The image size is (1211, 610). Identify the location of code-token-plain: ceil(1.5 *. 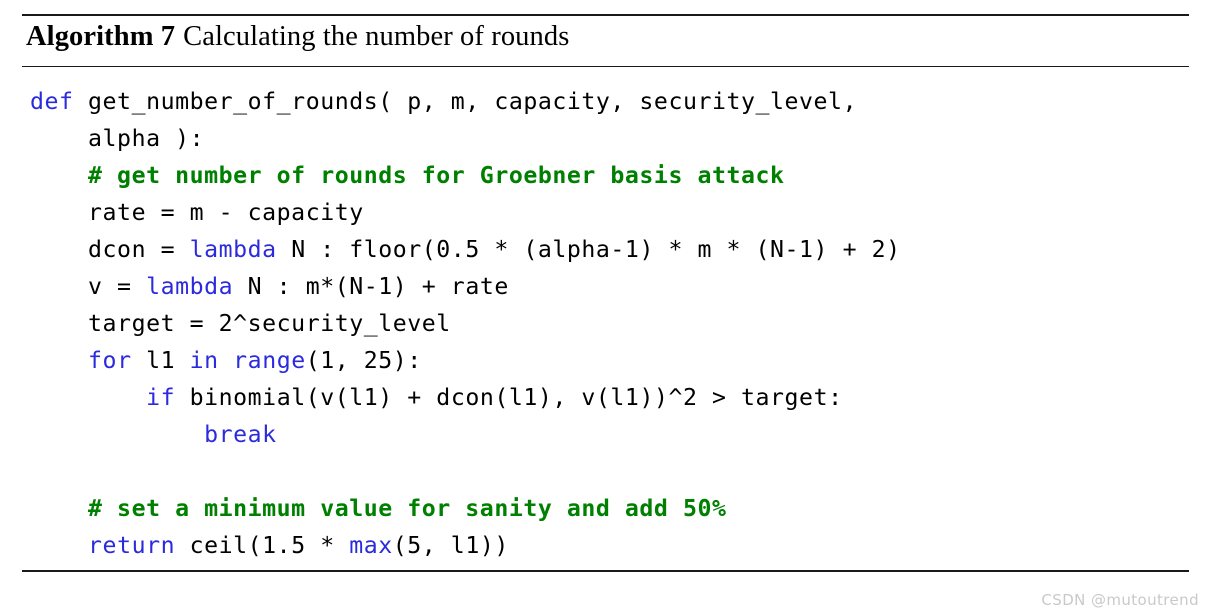
(262, 545).